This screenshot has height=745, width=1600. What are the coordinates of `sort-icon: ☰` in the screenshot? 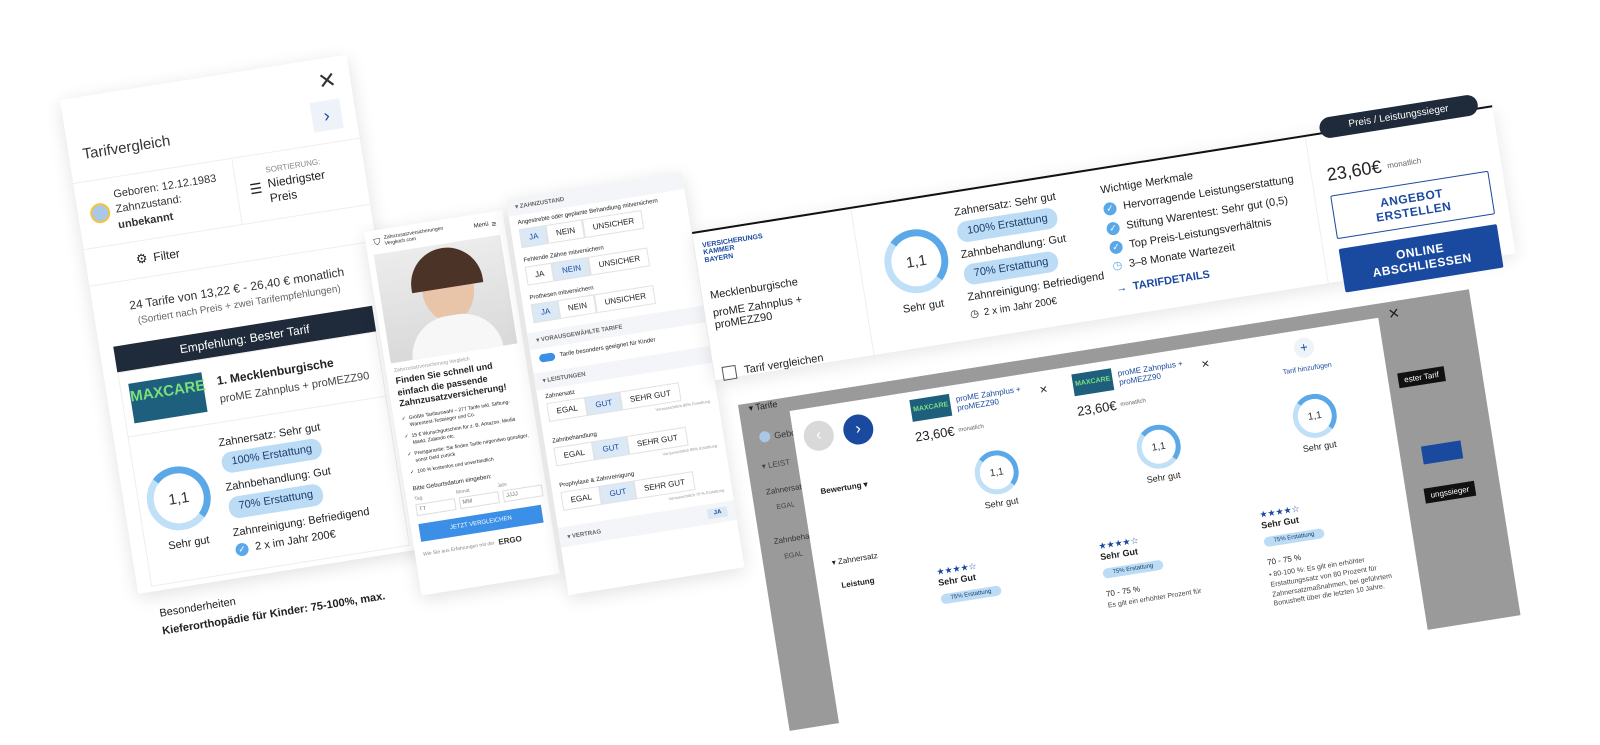 It's located at (256, 188).